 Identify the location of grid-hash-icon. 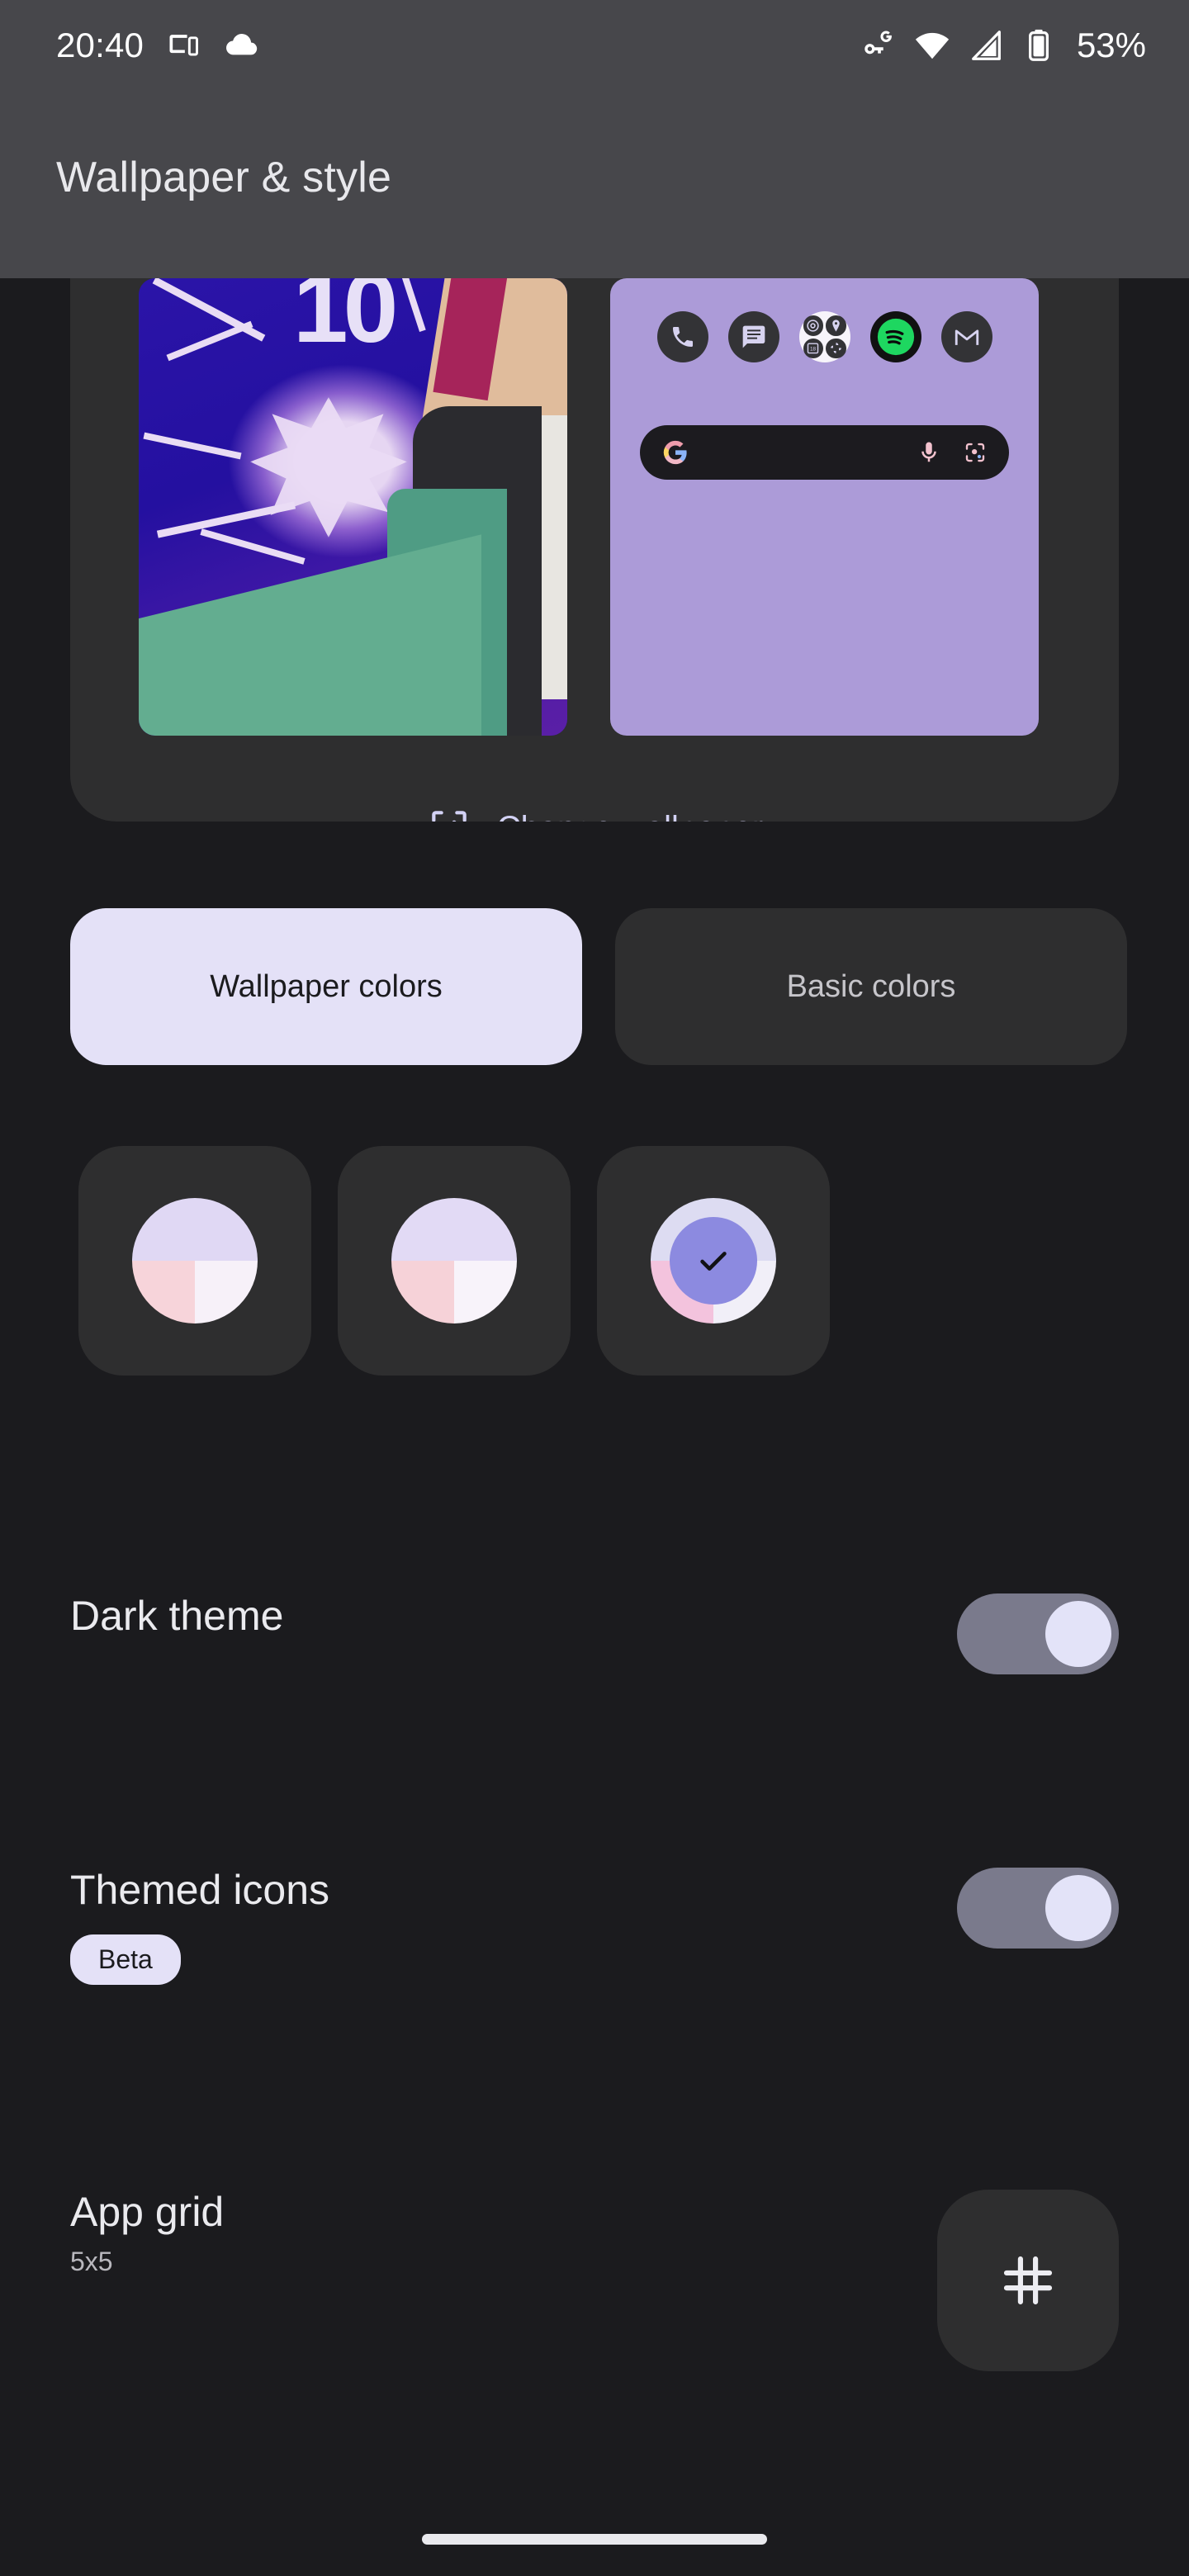
(1028, 2280).